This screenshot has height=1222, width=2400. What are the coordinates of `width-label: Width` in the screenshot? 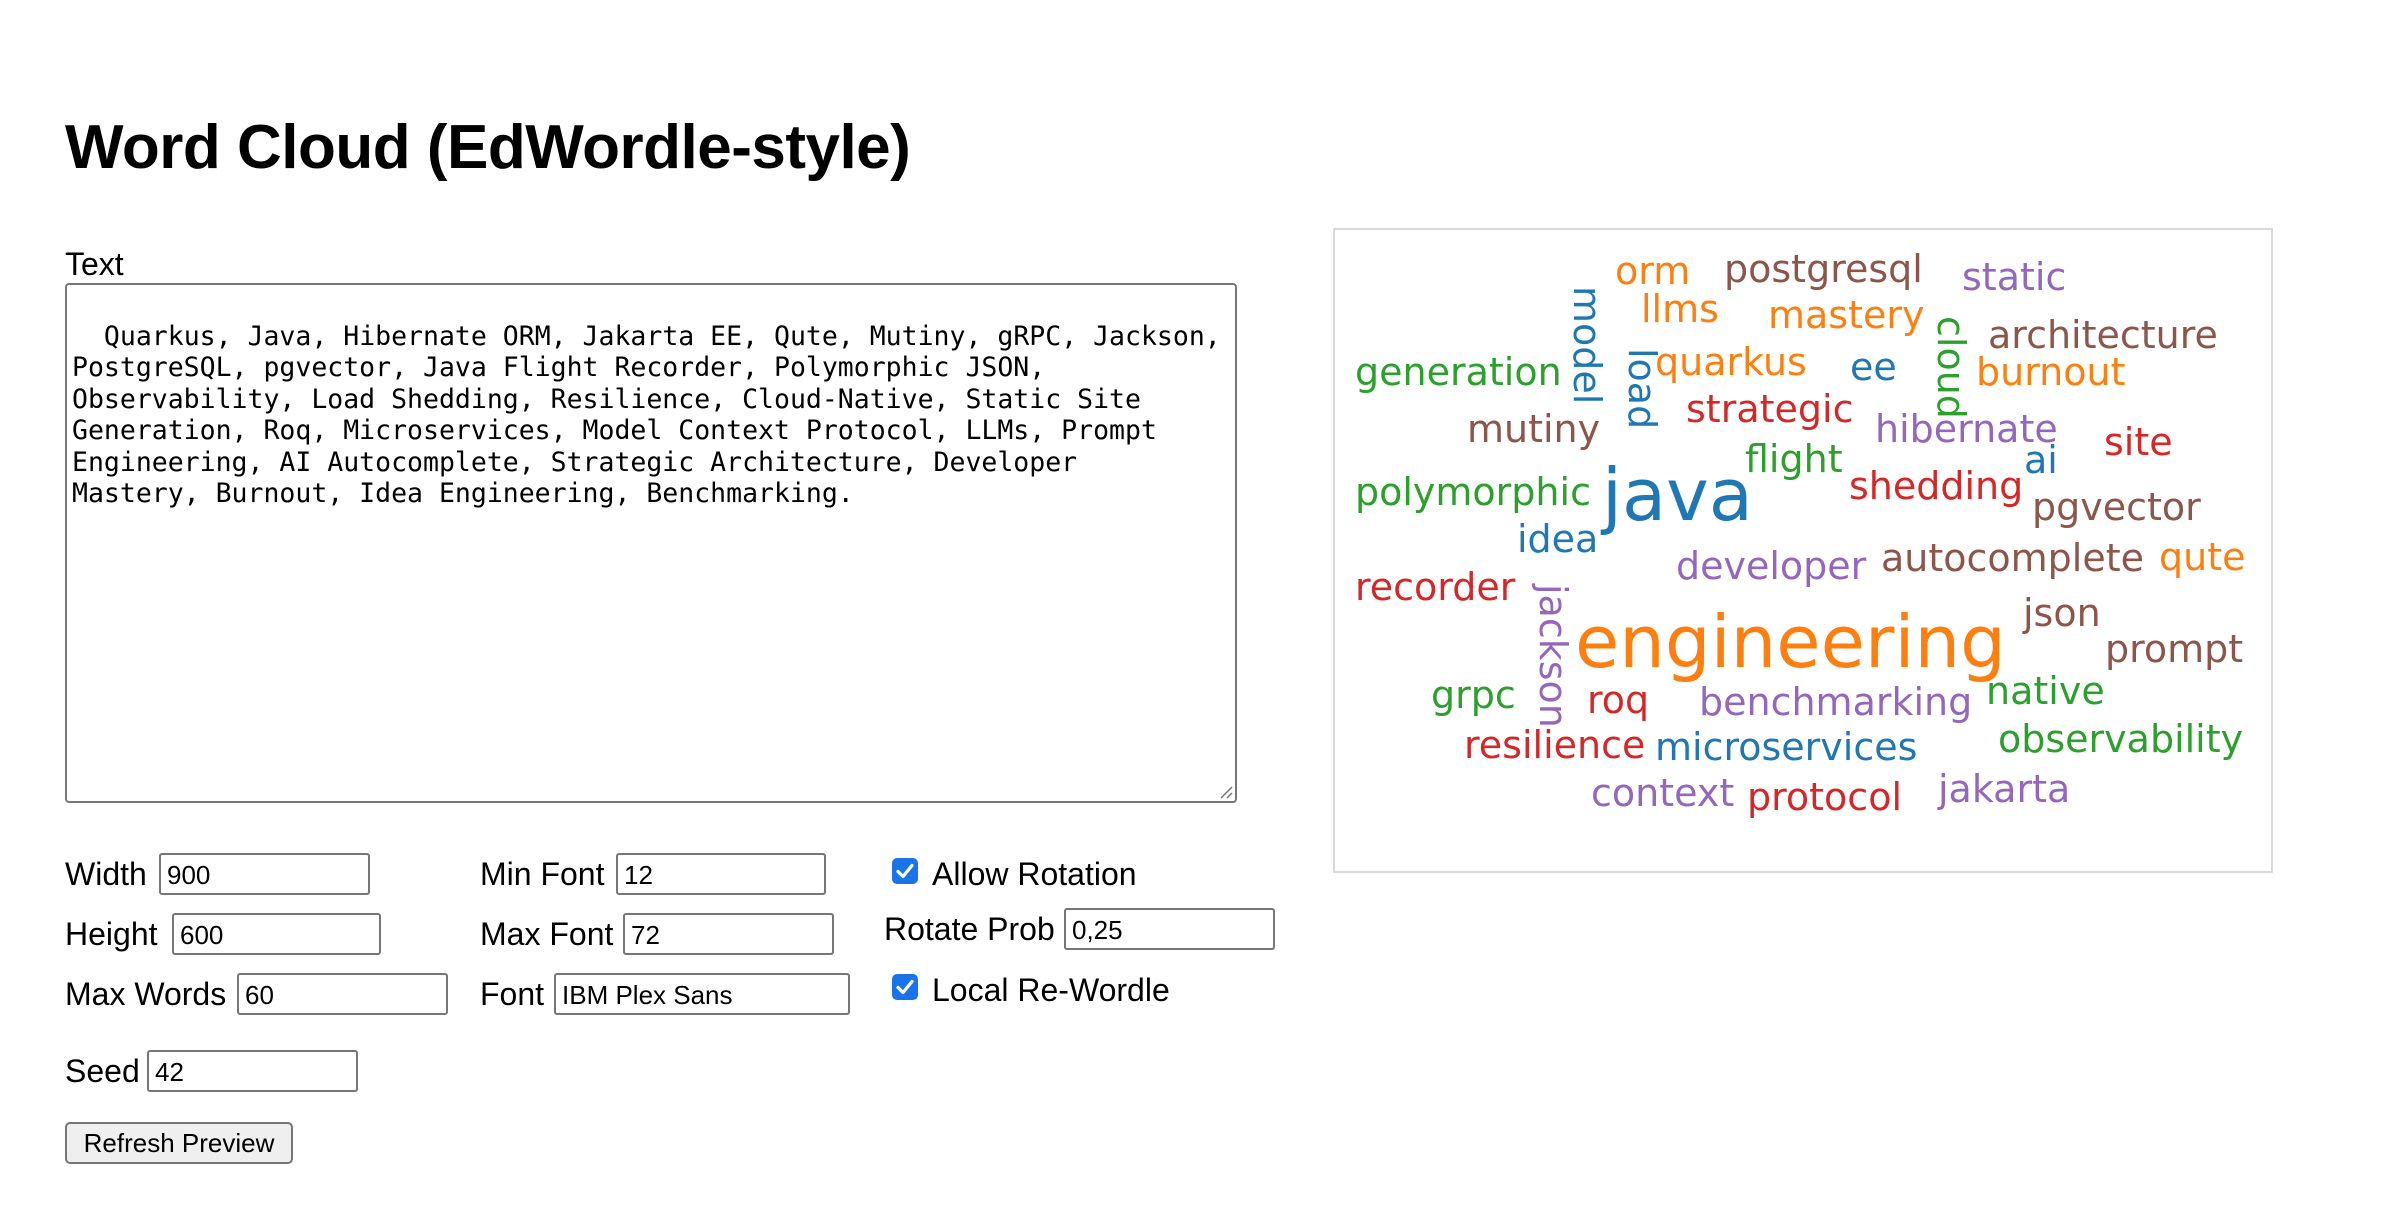 It's located at (106, 874).